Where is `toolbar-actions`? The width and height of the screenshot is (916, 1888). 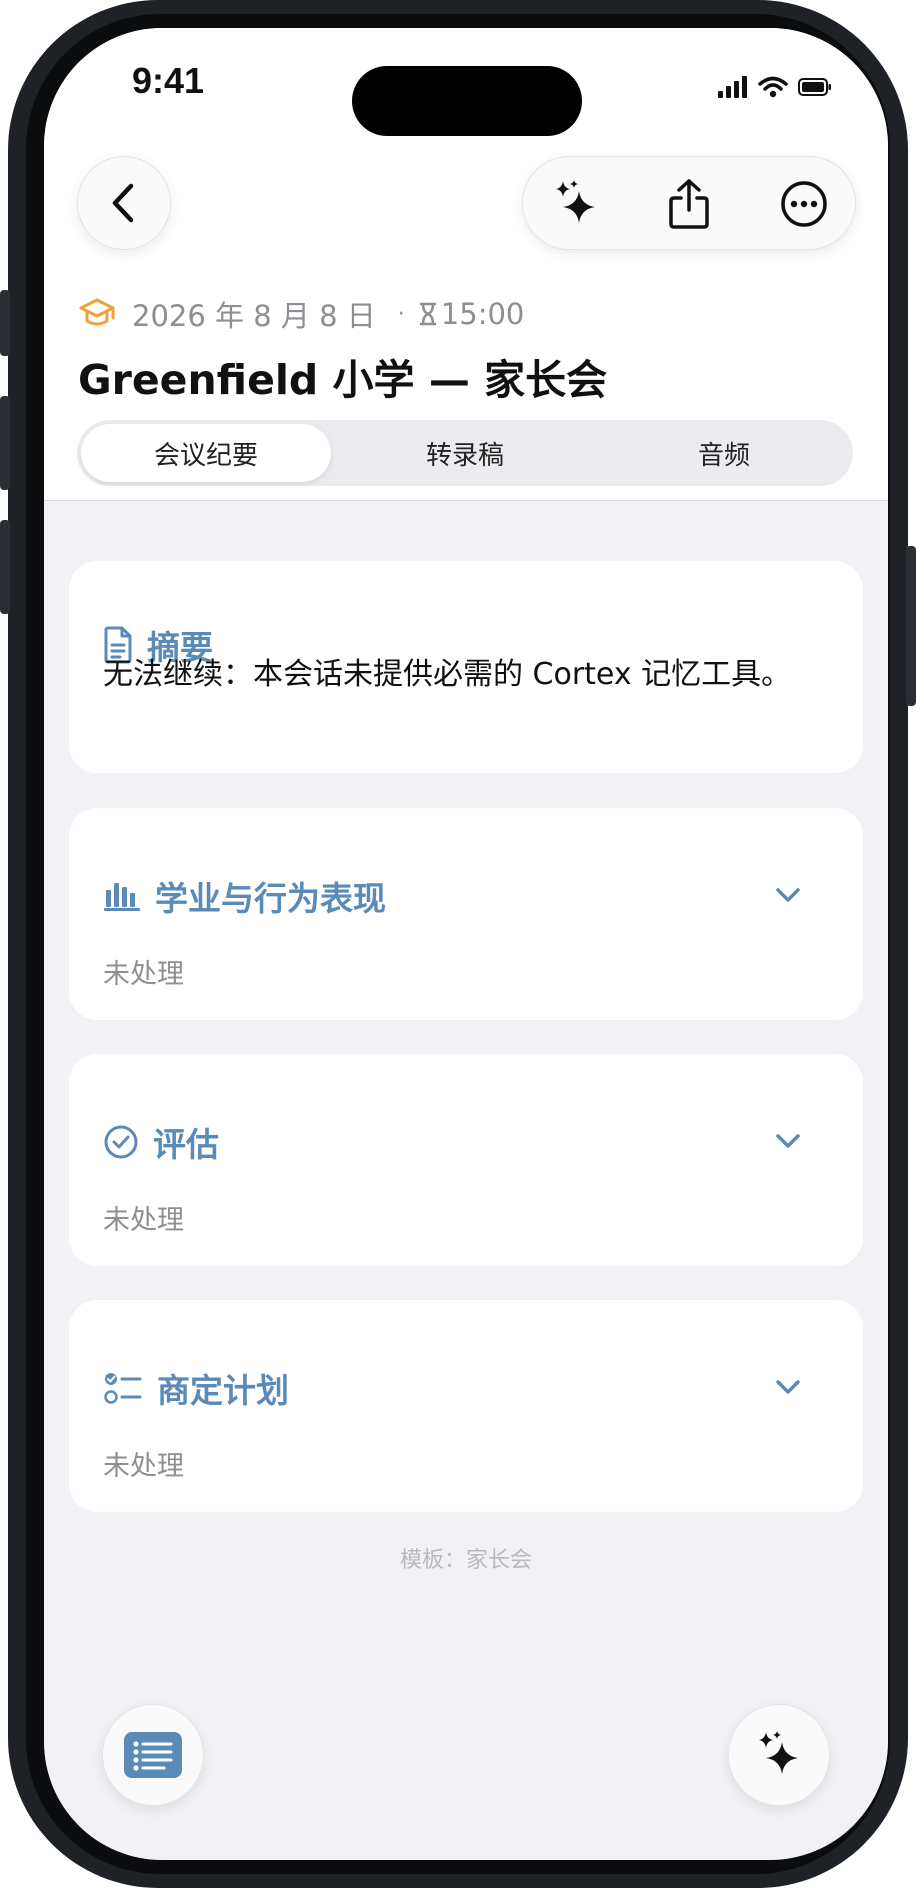 toolbar-actions is located at coordinates (689, 203).